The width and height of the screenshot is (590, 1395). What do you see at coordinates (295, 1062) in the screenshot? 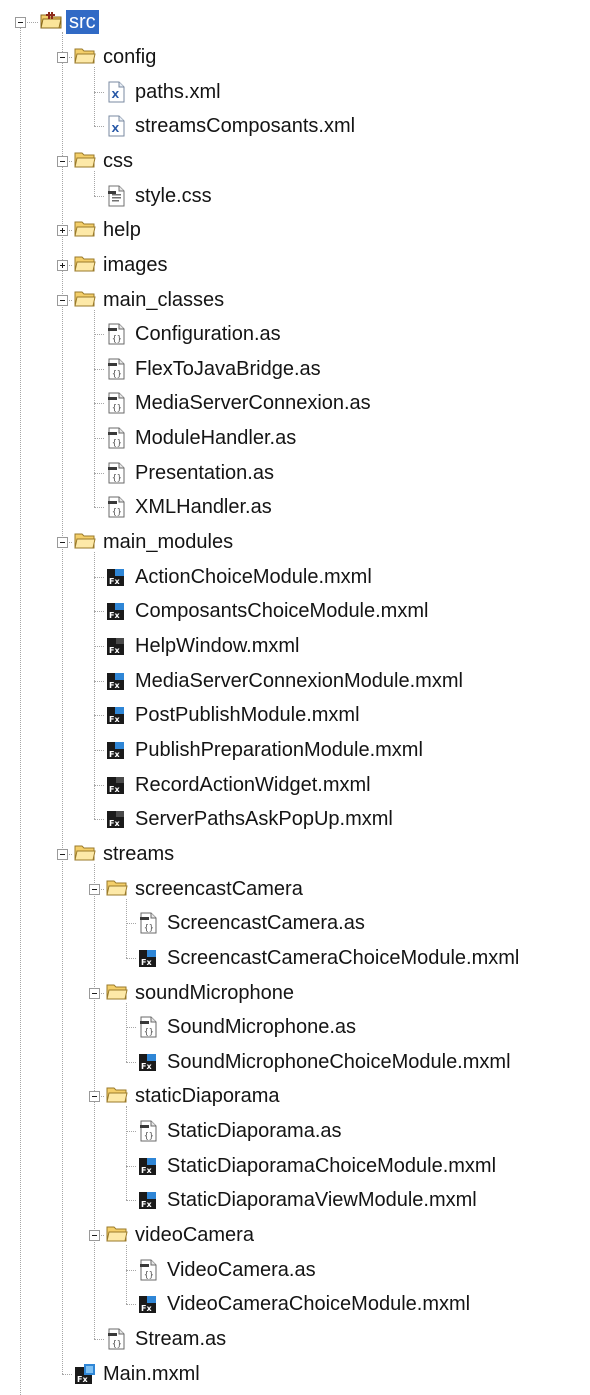
I see `tree-file-soundmicrophonechoicemodule-mxml: Fx SoundMicrophoneChoiceModule.mxml` at bounding box center [295, 1062].